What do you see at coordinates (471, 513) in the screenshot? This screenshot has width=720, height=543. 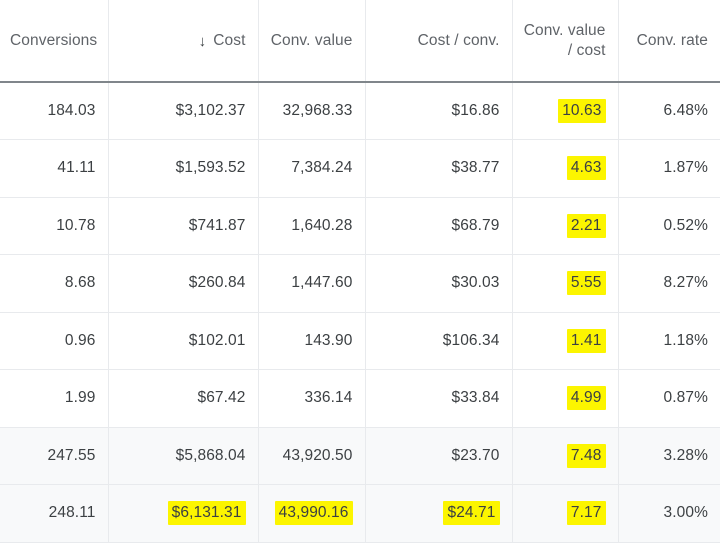 I see `highlighted-value: $24.71` at bounding box center [471, 513].